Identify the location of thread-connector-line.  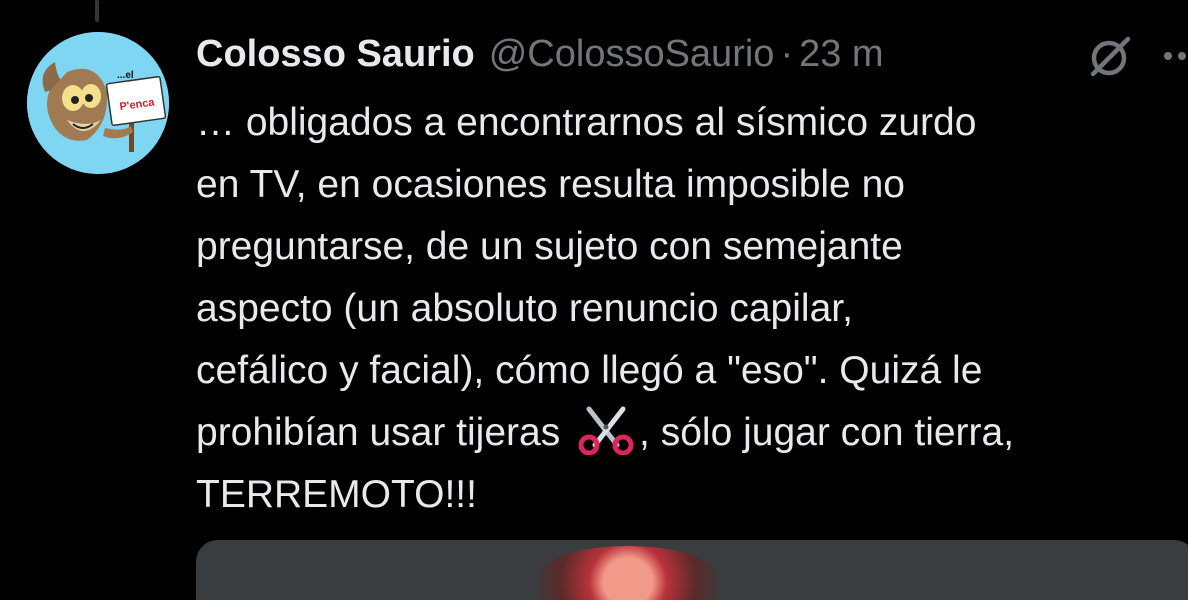
(97, 11).